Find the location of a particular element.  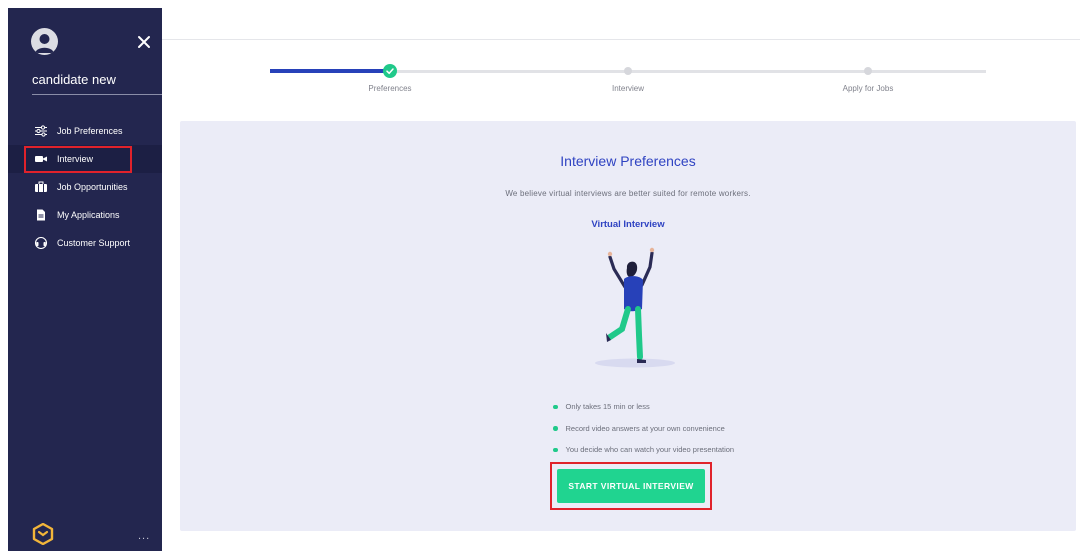

section-title: Virtual Interview is located at coordinates (628, 224).